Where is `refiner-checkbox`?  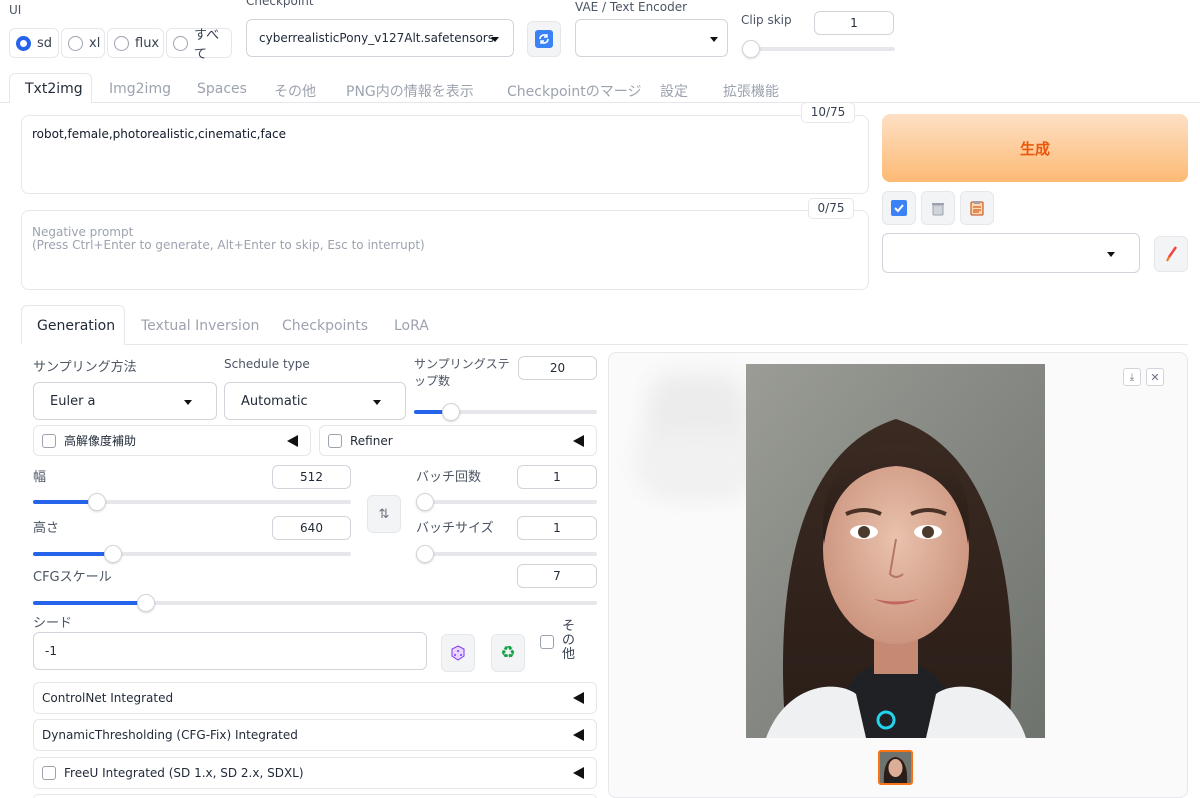 refiner-checkbox is located at coordinates (335, 440).